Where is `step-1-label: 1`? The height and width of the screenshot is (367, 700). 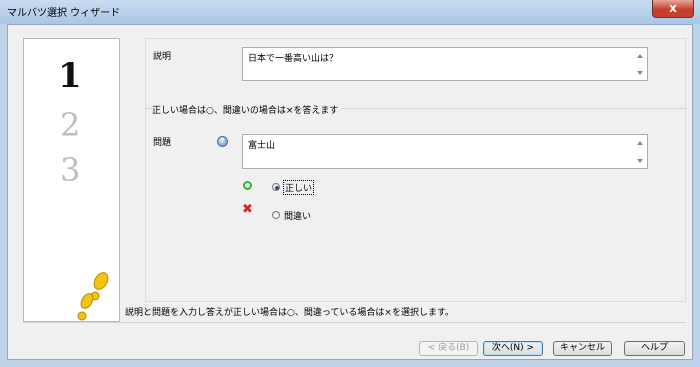
step-1-label: 1 is located at coordinates (70, 76).